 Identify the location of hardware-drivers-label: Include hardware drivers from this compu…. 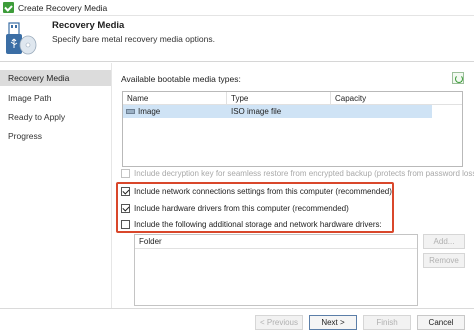
(241, 208).